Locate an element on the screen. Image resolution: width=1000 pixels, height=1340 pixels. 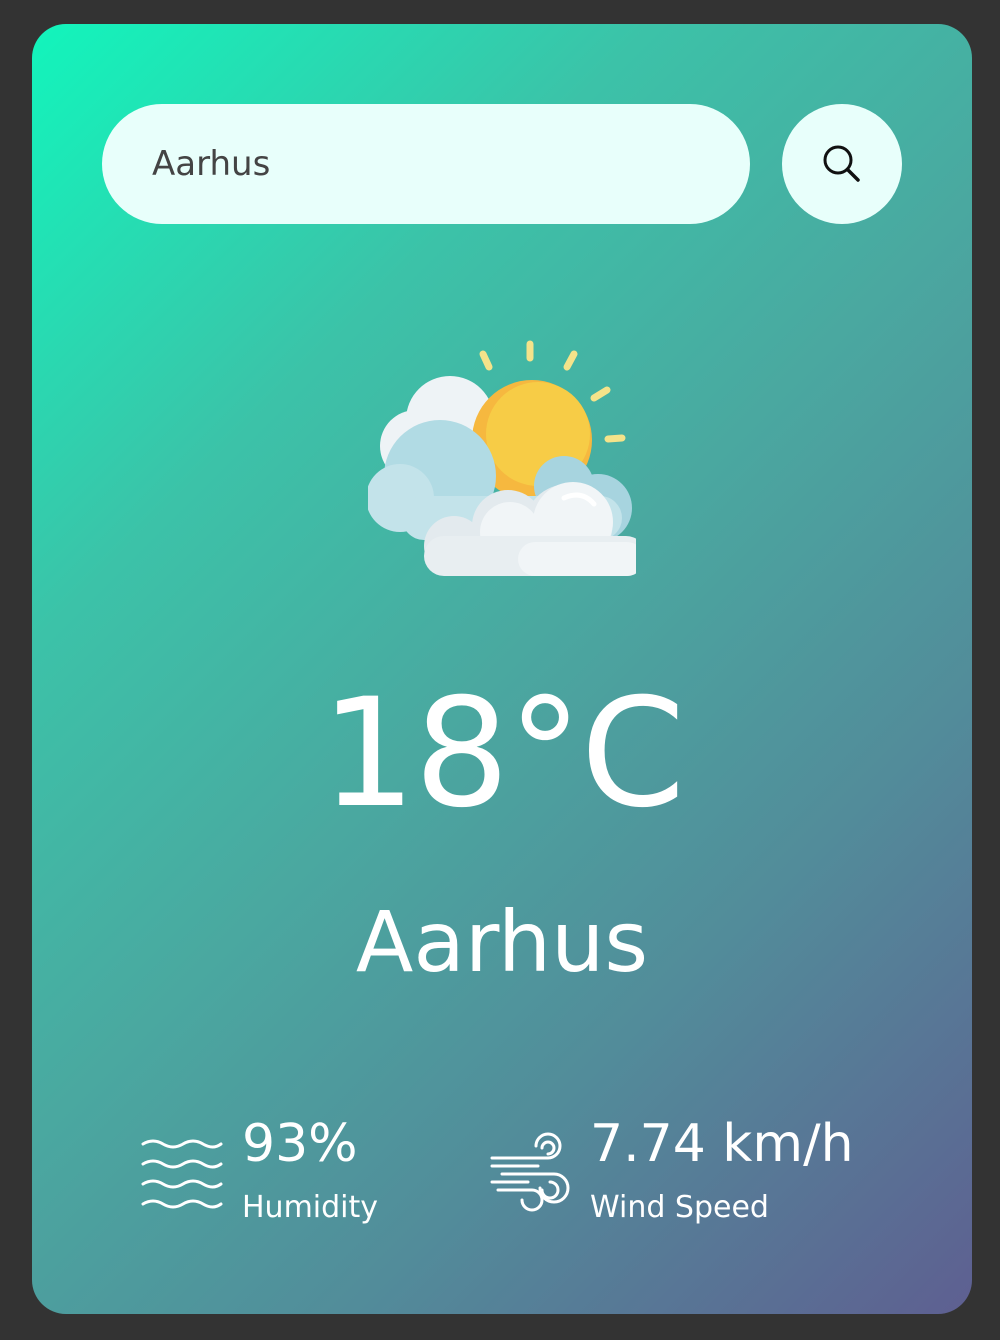
city-name: Aarhus is located at coordinates (502, 942).